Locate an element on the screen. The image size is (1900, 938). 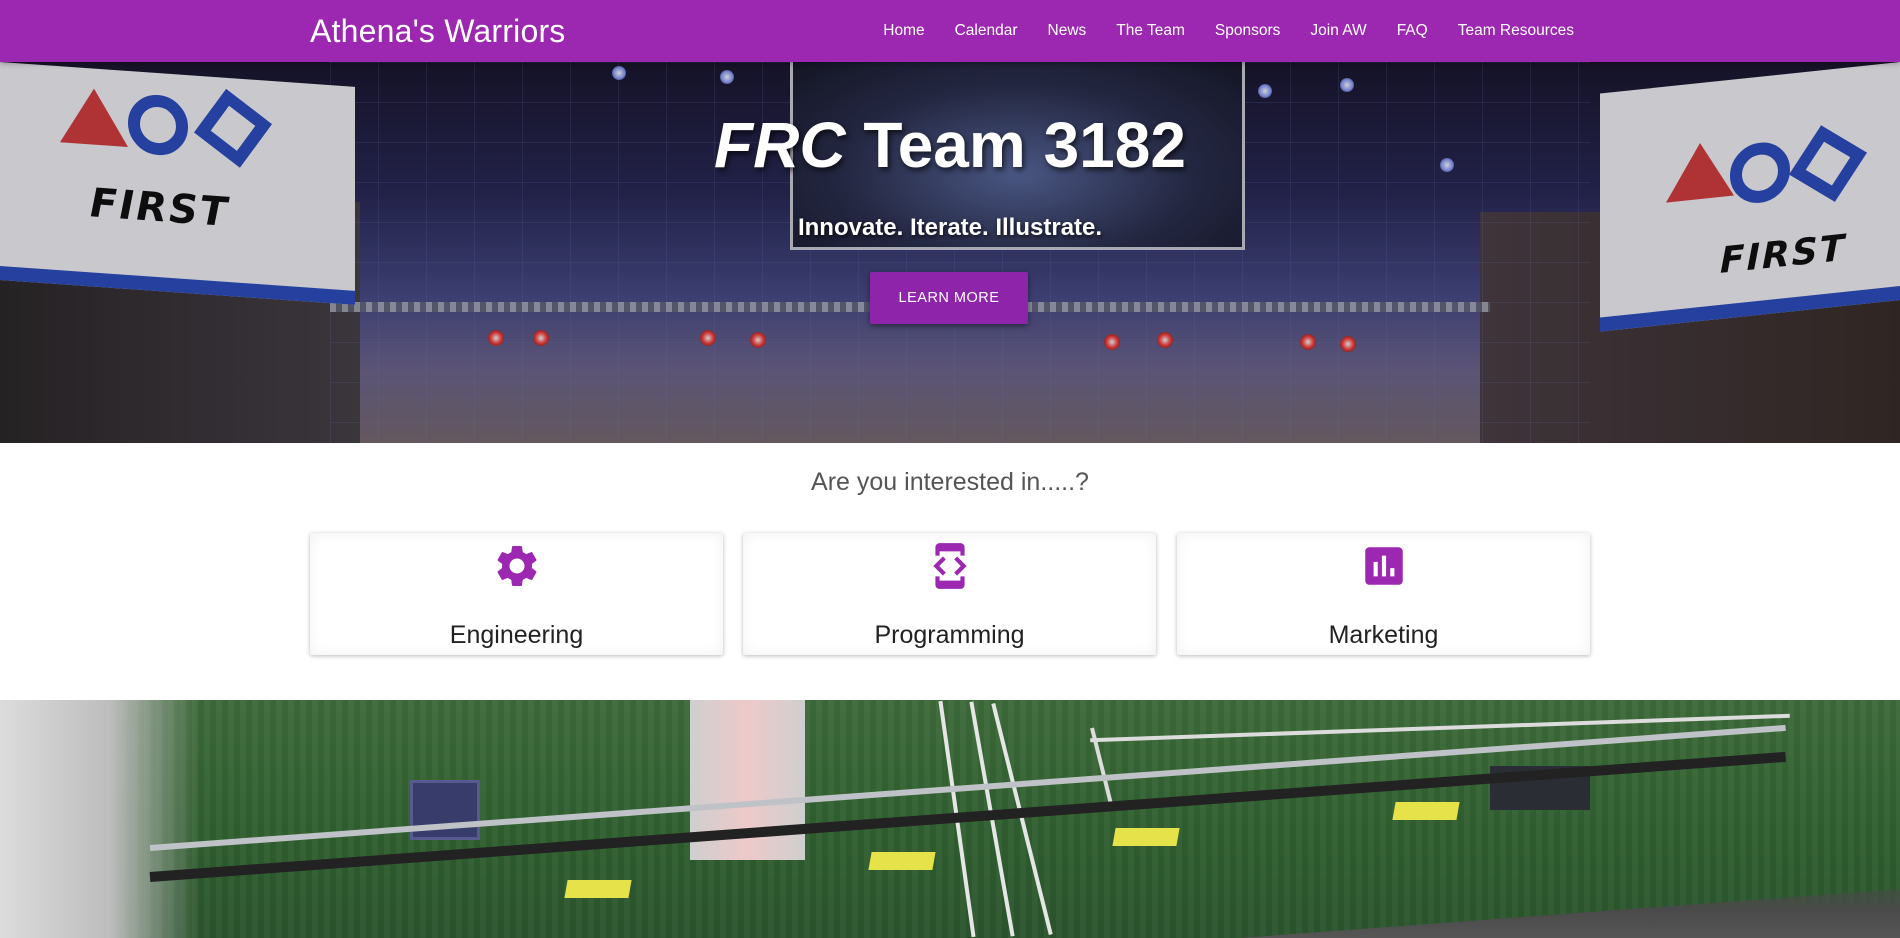
nav-item-calendar: Calendar is located at coordinates (986, 31).